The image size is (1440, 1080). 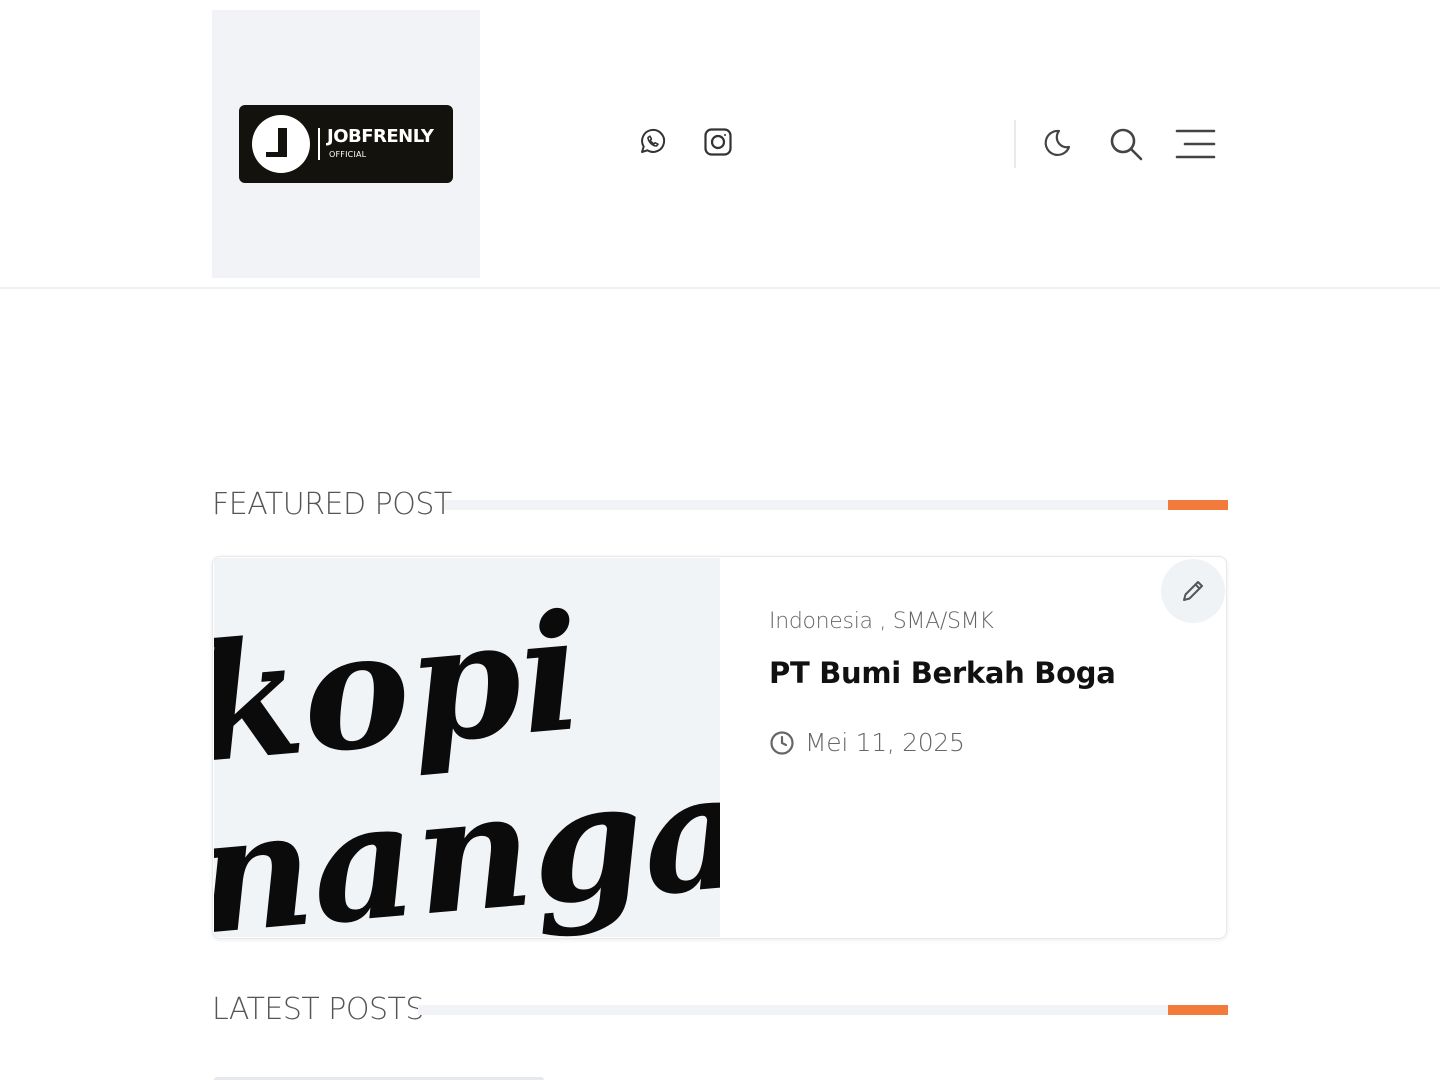 I want to click on post-thumbnail: kopi nanga, so click(x=467, y=747).